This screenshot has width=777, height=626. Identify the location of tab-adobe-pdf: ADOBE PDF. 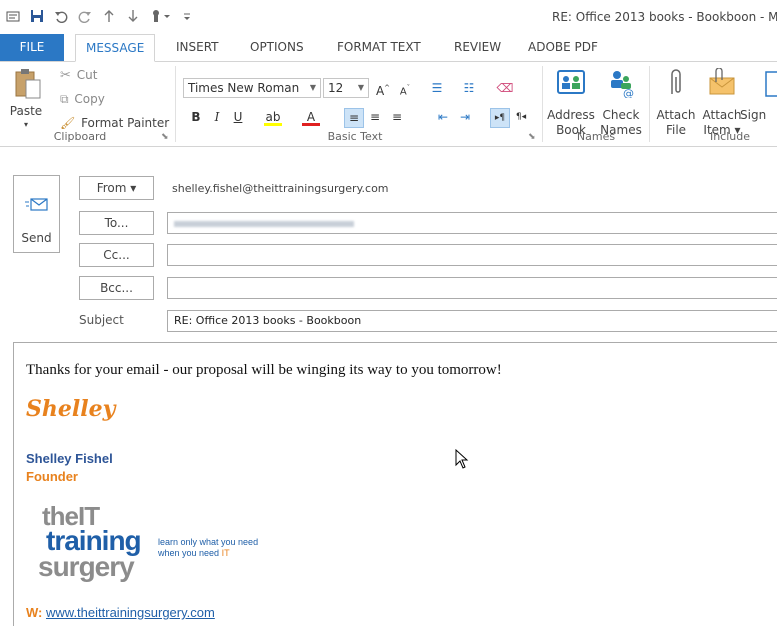
(563, 47).